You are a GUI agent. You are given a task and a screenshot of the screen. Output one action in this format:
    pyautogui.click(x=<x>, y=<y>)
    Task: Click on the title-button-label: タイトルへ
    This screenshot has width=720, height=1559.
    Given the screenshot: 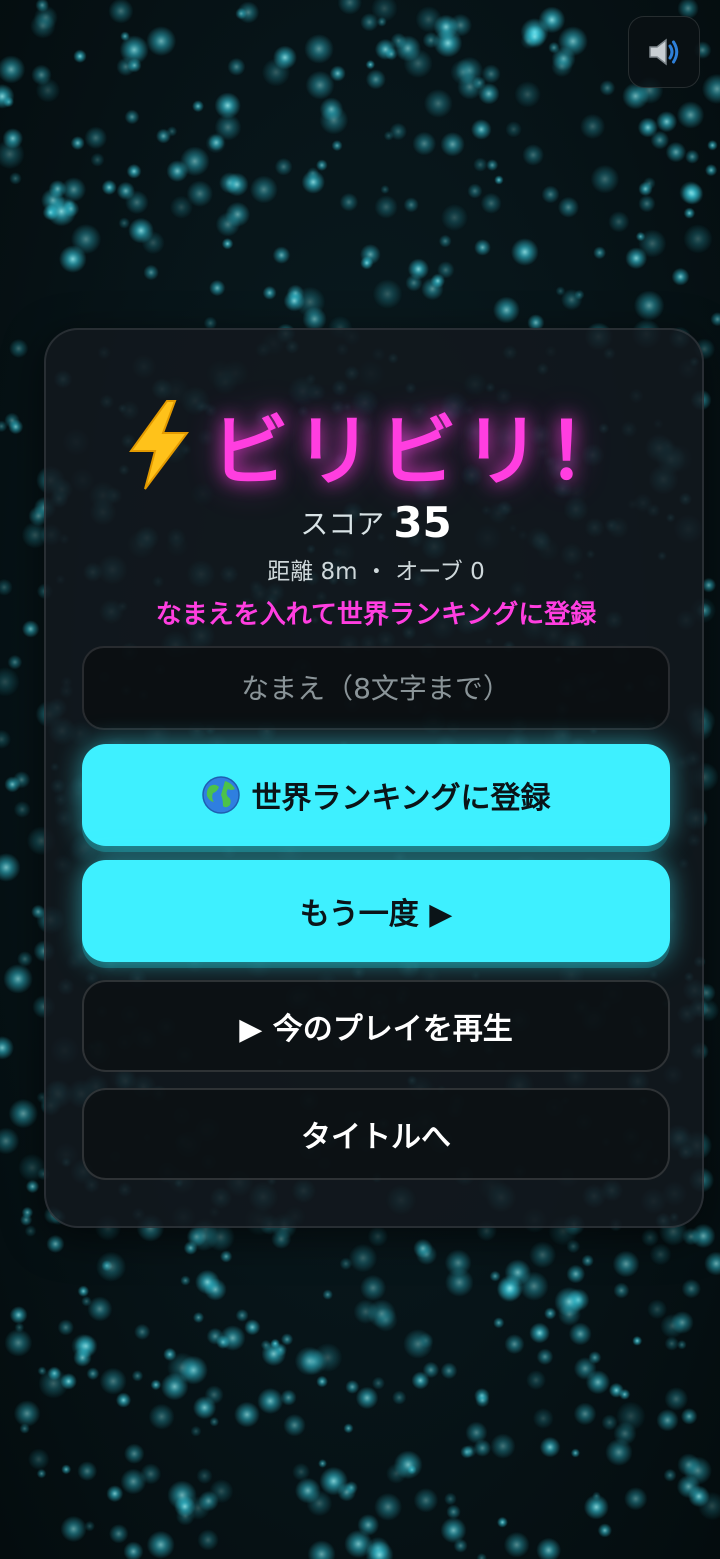 What is the action you would take?
    pyautogui.click(x=376, y=1137)
    